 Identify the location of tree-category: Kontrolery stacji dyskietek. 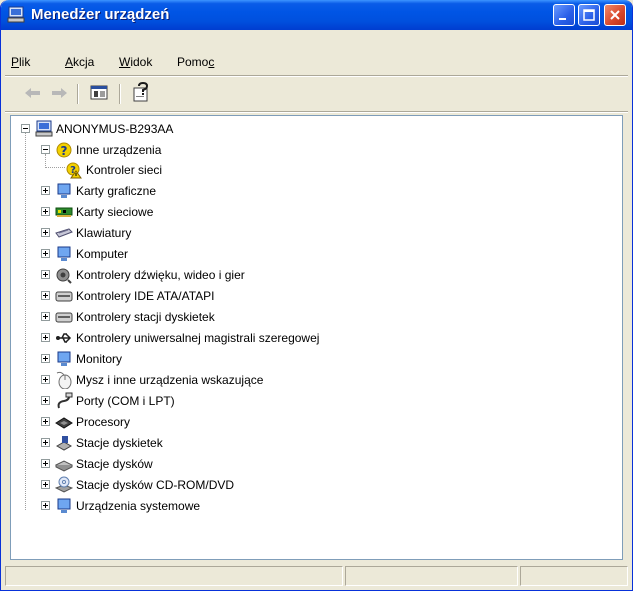
(235, 317).